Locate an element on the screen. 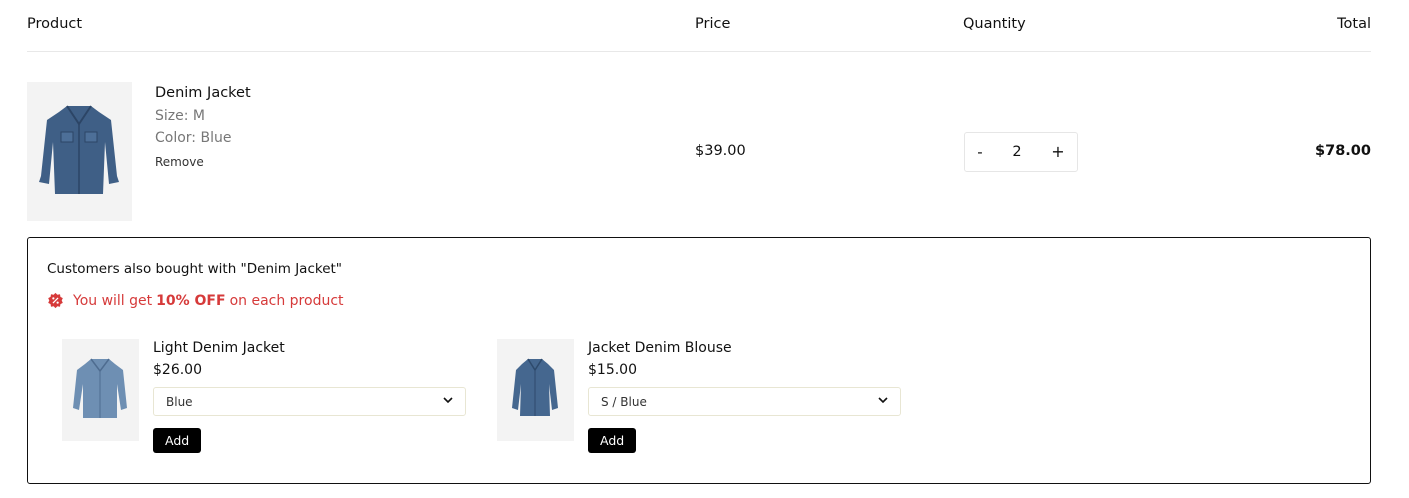 The height and width of the screenshot is (498, 1409). decrease-quantity-button: - is located at coordinates (980, 152).